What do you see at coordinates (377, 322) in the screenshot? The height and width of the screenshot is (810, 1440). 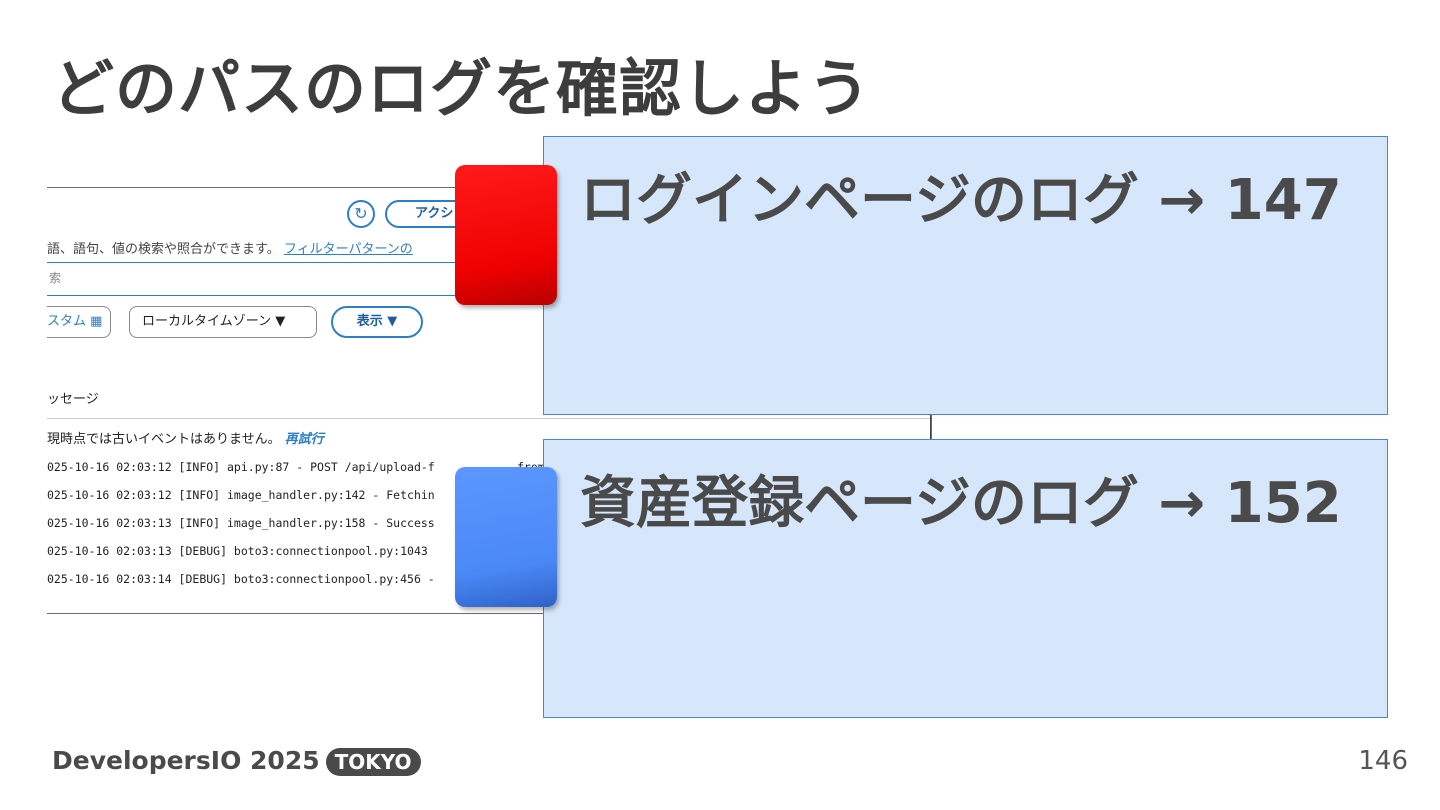 I see `view-button: 表示 ▼` at bounding box center [377, 322].